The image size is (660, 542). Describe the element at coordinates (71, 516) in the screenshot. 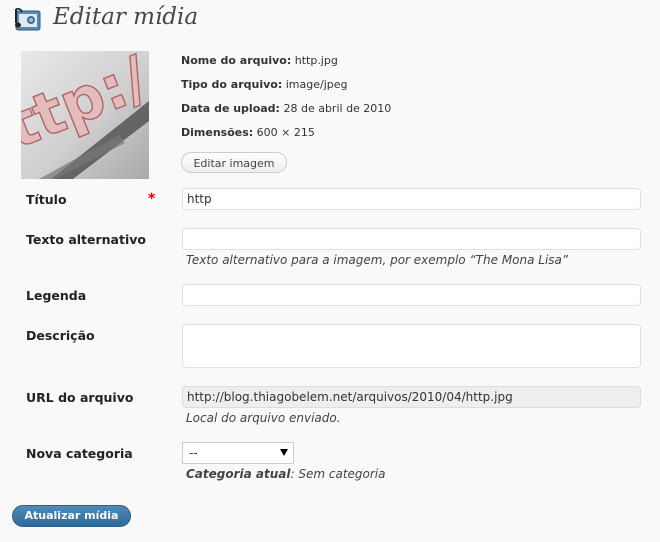

I see `update-media-button: Atualizar mídia` at that location.